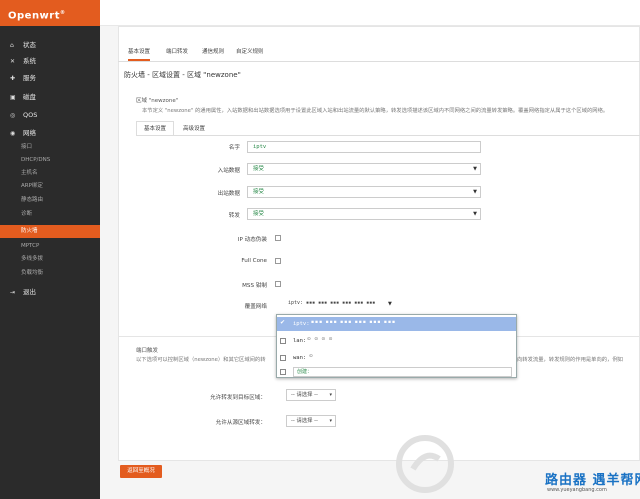 The height and width of the screenshot is (499, 640). Describe the element at coordinates (250, 51) in the screenshot. I see `tab-custom-rules: 自定义规则` at that location.